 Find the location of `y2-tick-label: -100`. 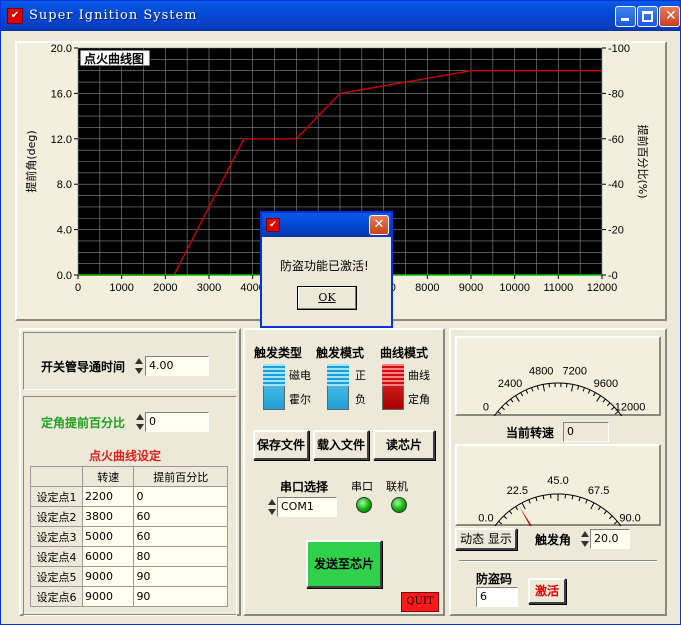

y2-tick-label: -100 is located at coordinates (619, 49).